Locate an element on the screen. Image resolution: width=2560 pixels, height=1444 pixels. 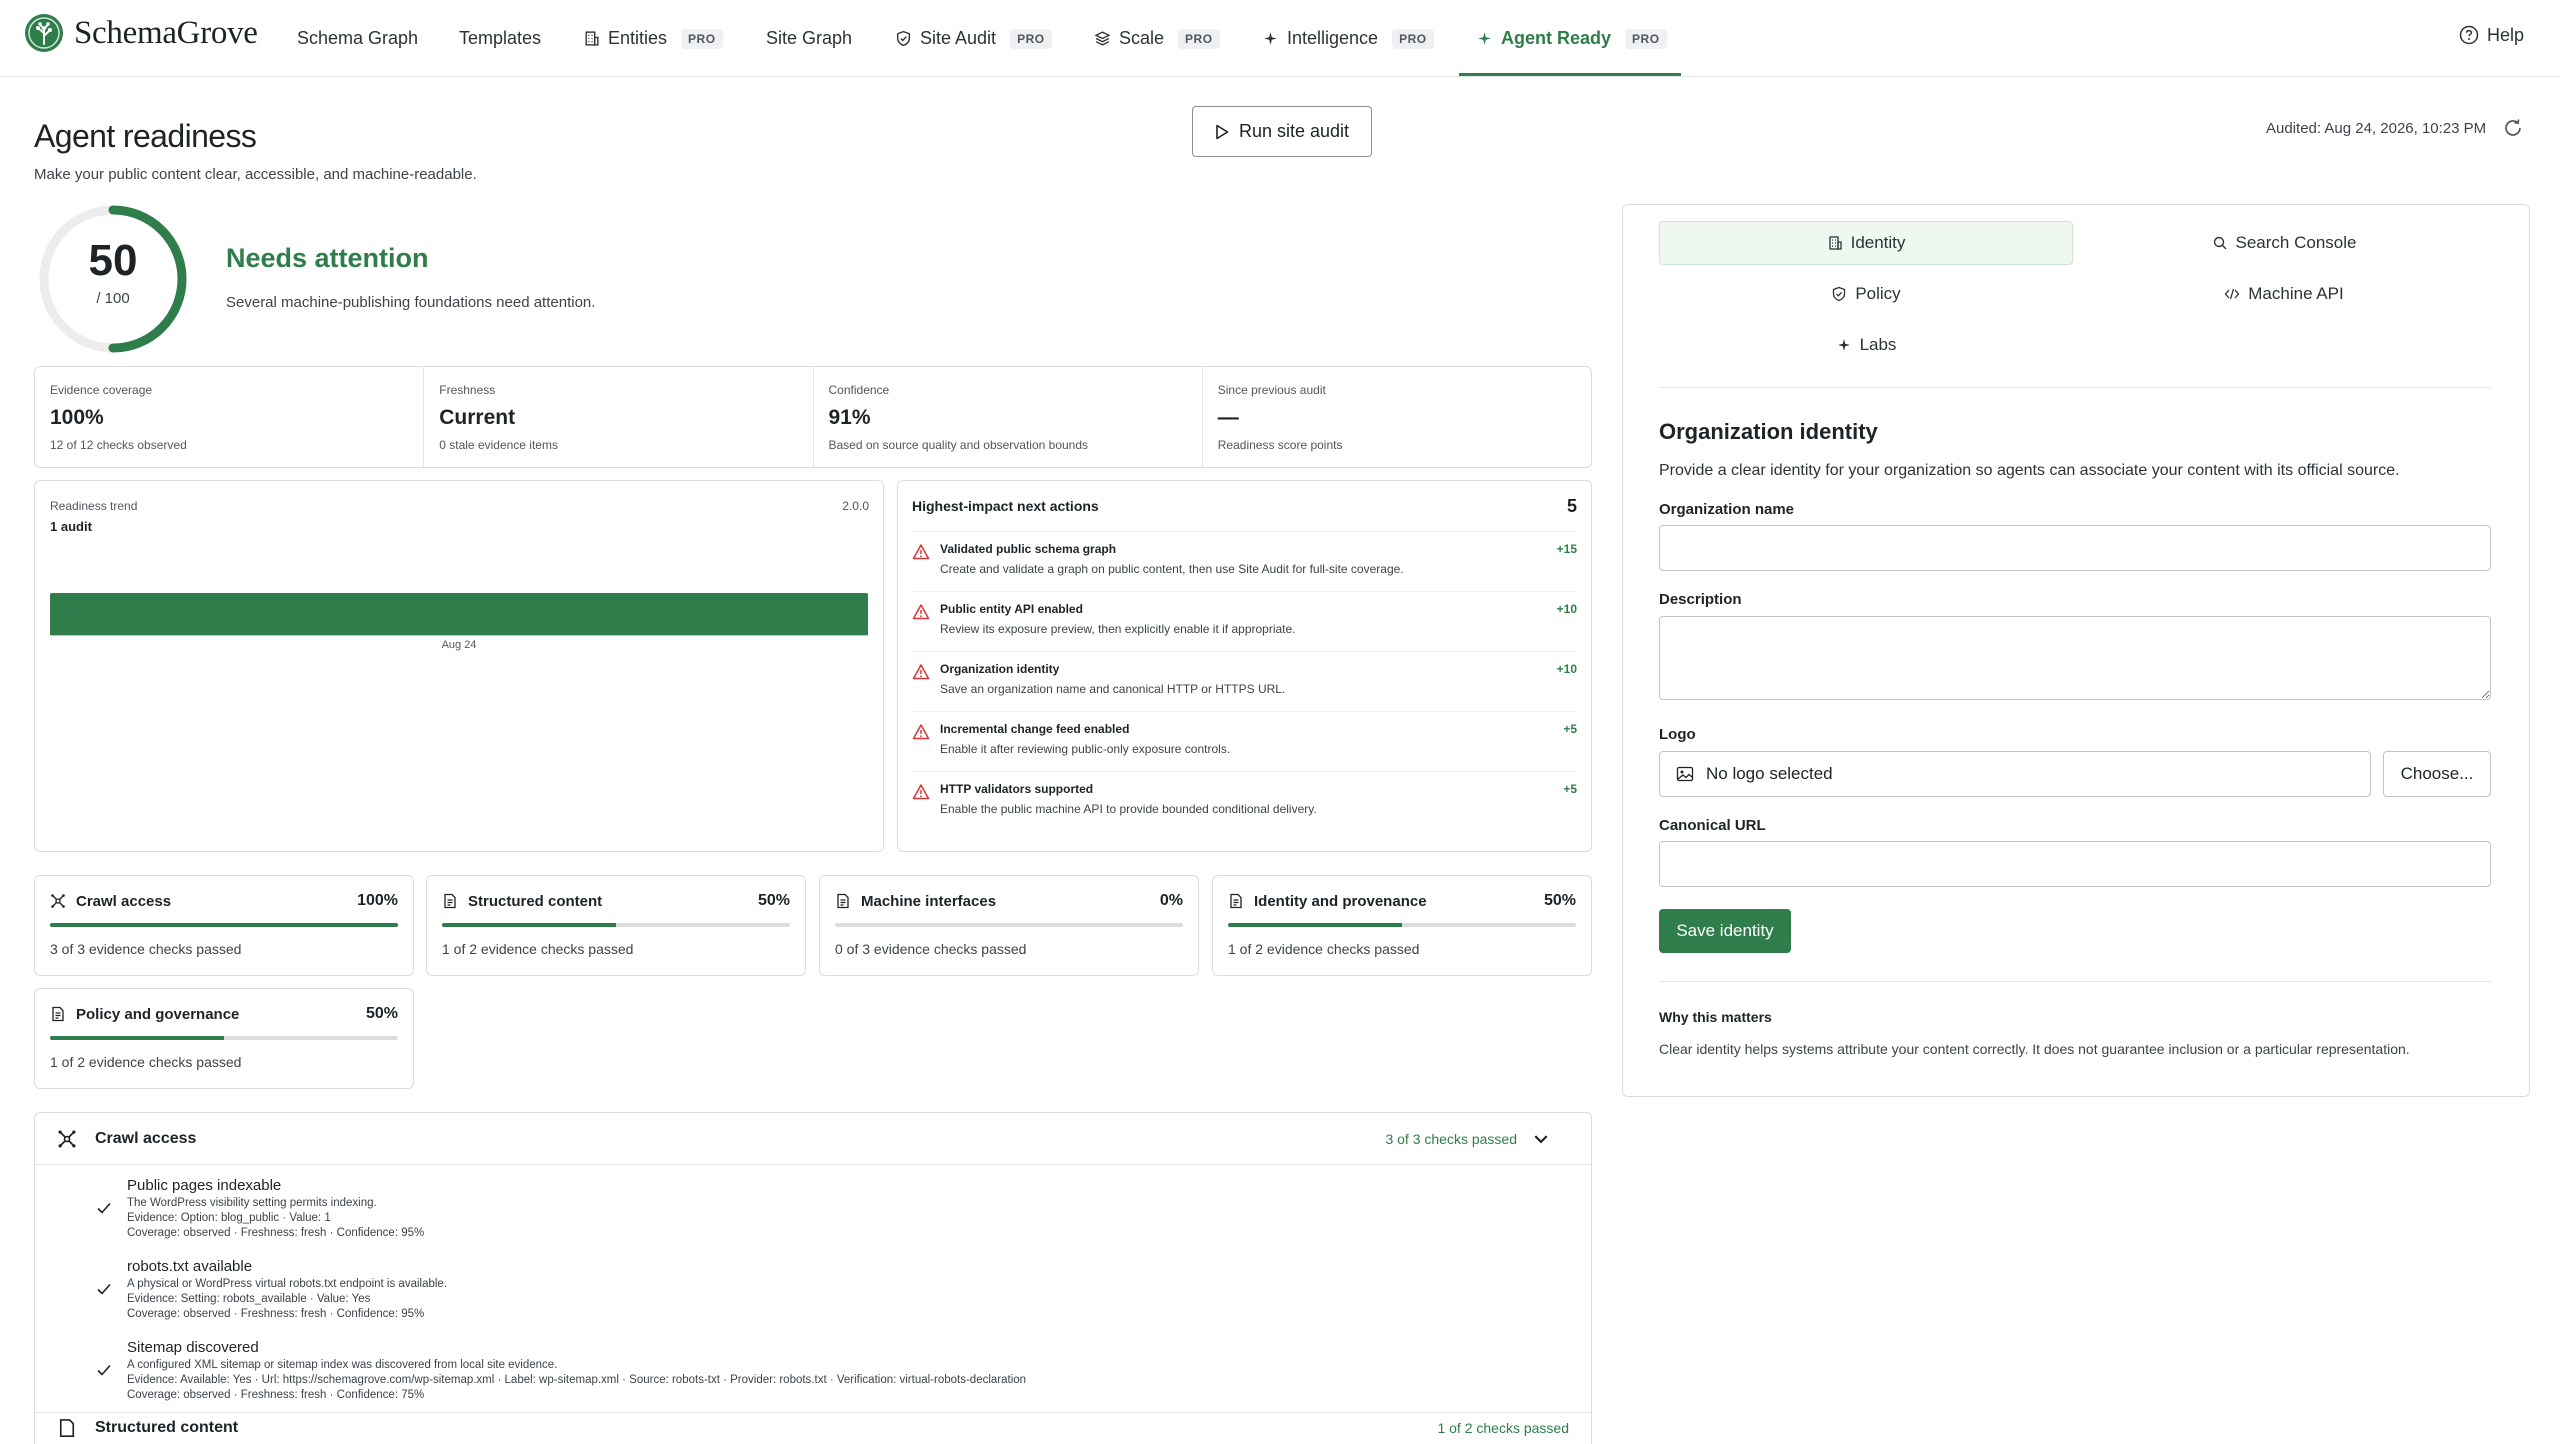
tab-identity: Identity is located at coordinates (1866, 243).